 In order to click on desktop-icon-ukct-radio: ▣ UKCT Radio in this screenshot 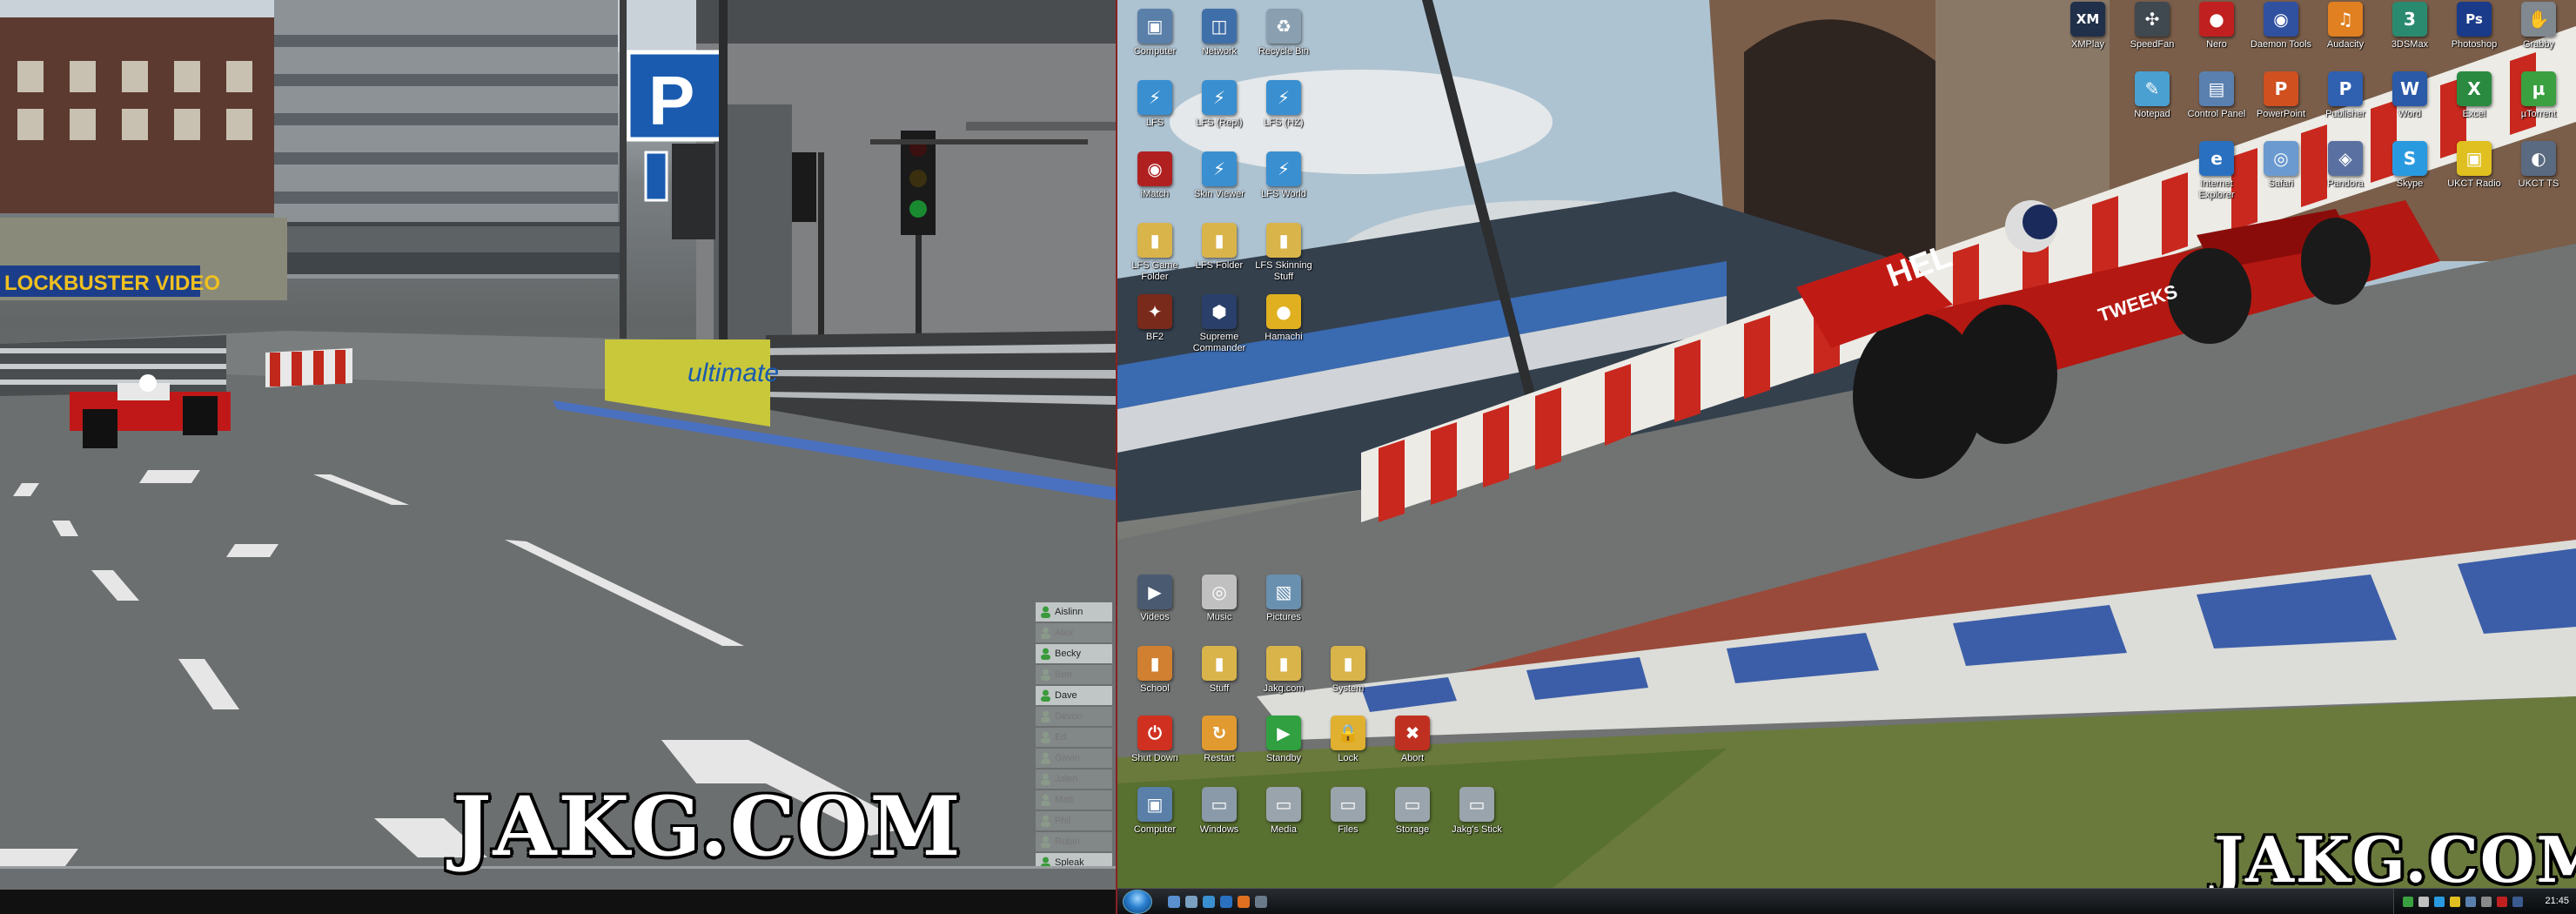, I will do `click(2474, 165)`.